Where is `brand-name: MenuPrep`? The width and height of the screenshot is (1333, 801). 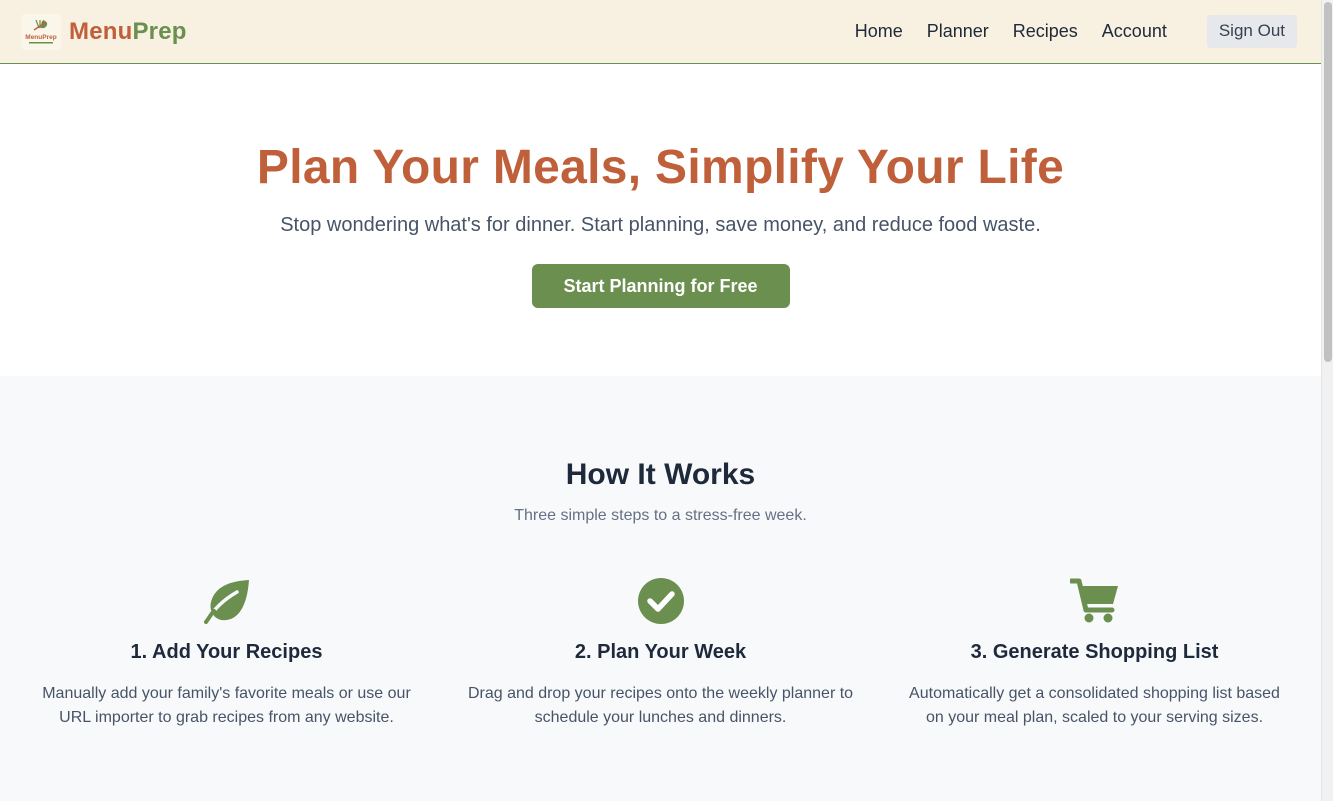
brand-name: MenuPrep is located at coordinates (128, 32).